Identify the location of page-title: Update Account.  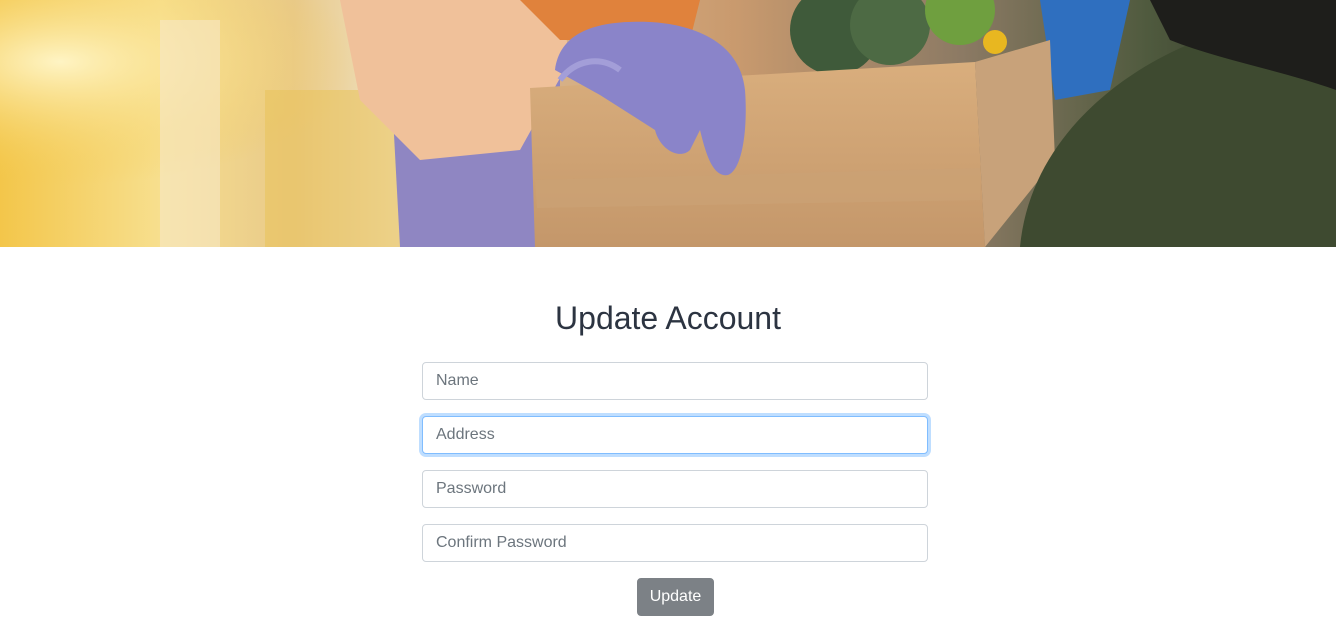
(668, 318).